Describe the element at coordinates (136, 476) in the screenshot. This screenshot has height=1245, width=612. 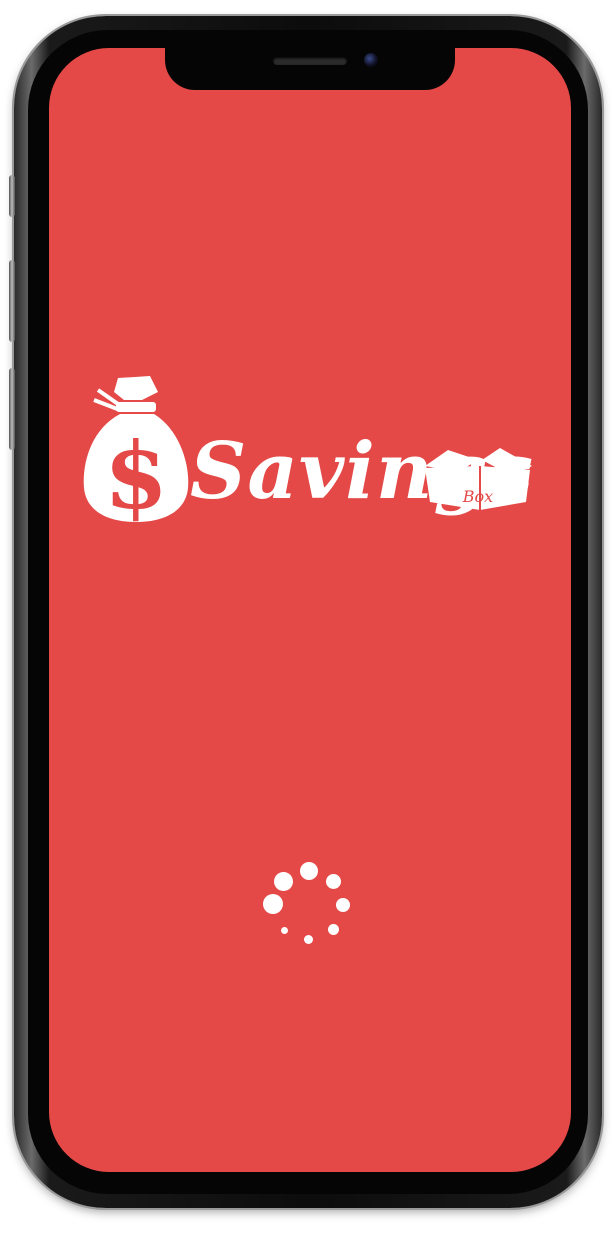
I see `dollar-sign-icon: $` at that location.